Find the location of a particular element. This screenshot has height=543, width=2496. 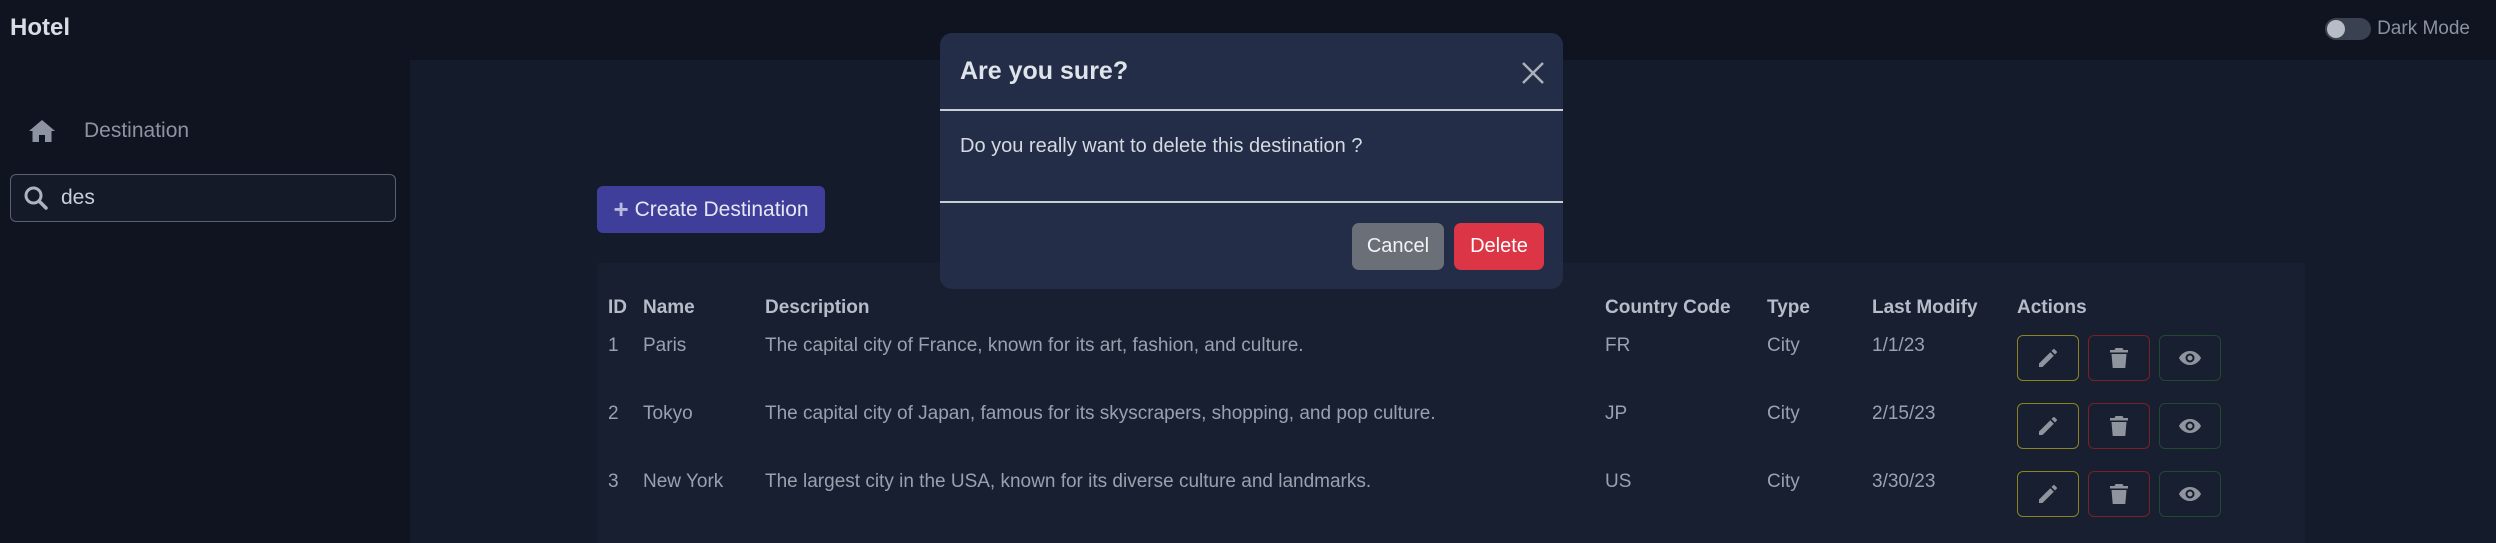

cell-id: 2 is located at coordinates (613, 413).